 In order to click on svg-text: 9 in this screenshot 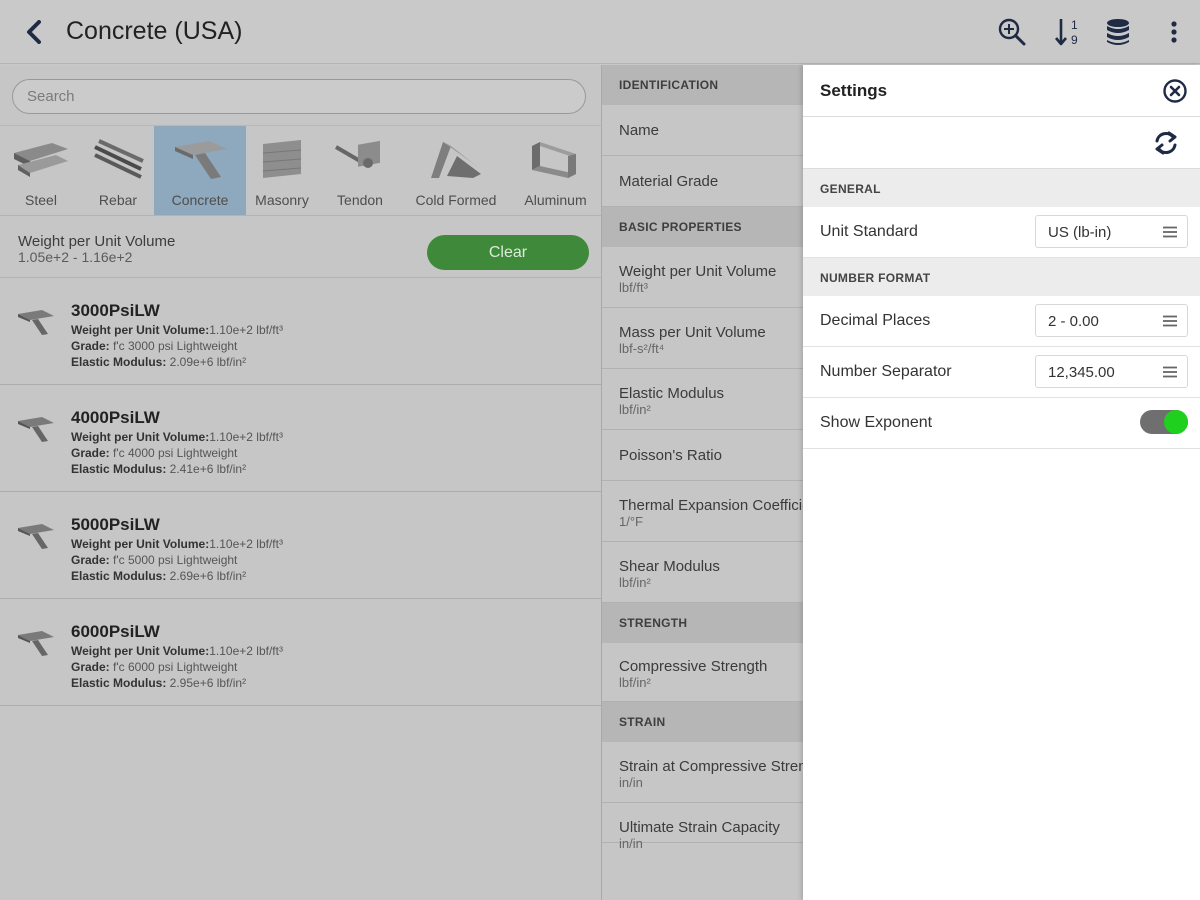, I will do `click(1074, 40)`.